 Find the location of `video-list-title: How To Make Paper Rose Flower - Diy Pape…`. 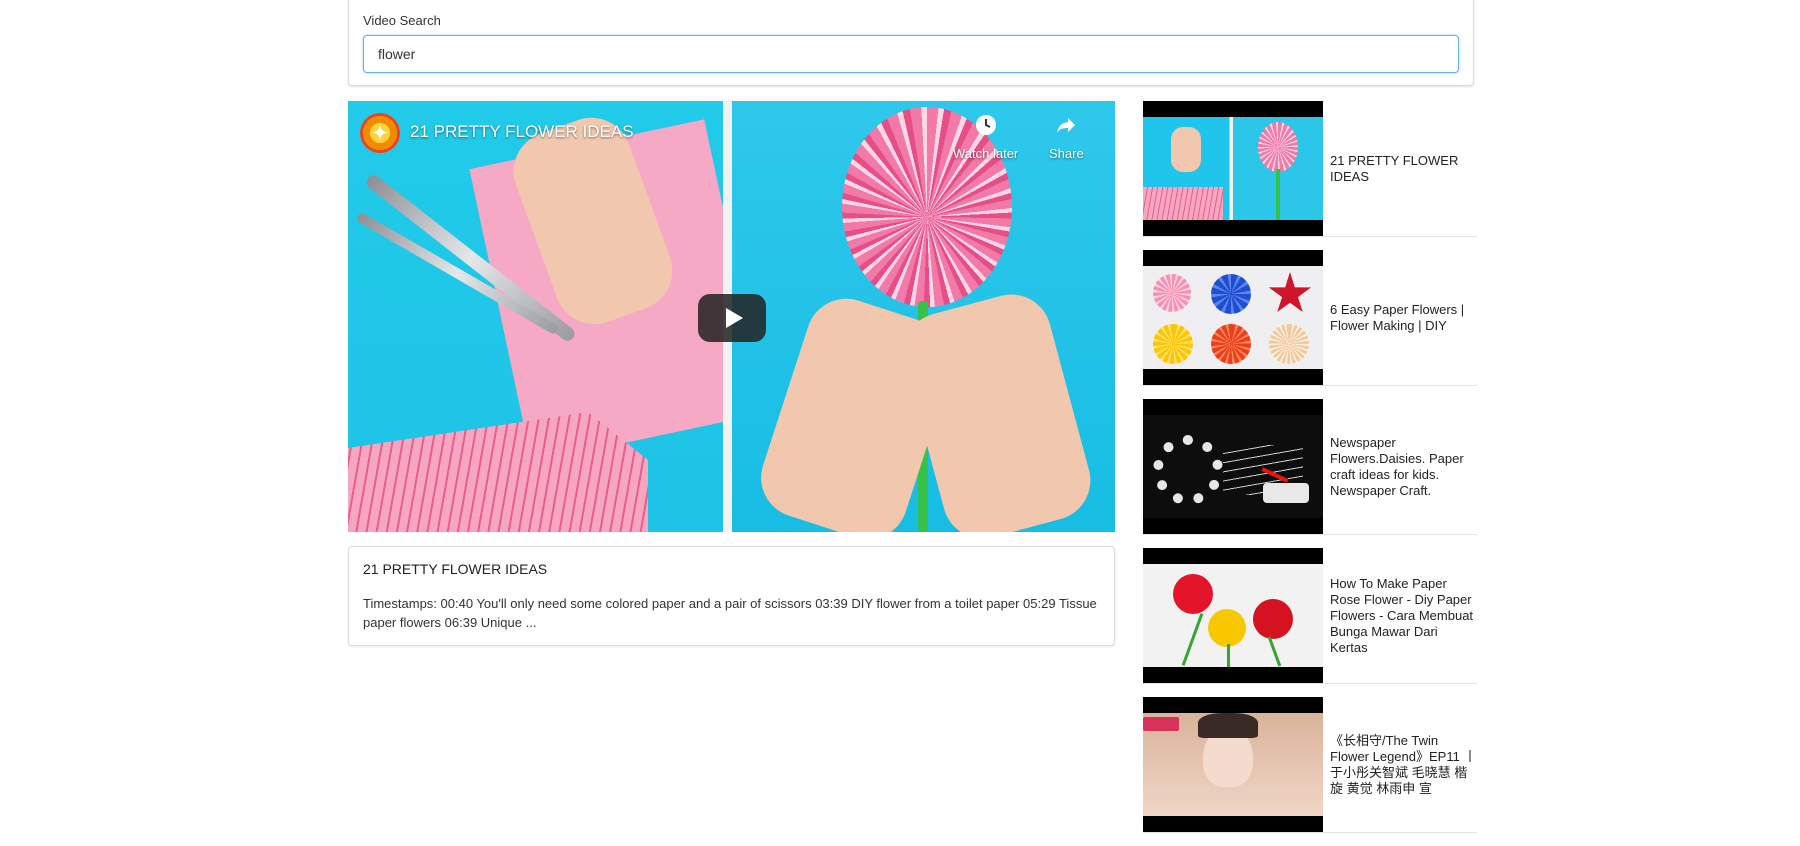

video-list-title: How To Make Paper Rose Flower - Diy Pape… is located at coordinates (1403, 615).